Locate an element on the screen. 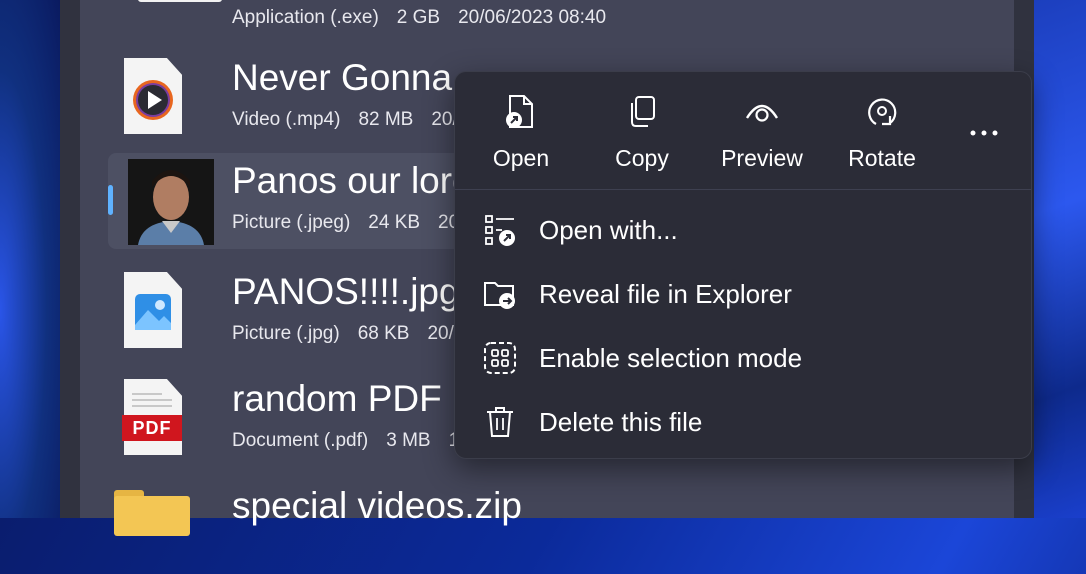  menu-item-label: Reveal file in Explorer is located at coordinates (665, 294).